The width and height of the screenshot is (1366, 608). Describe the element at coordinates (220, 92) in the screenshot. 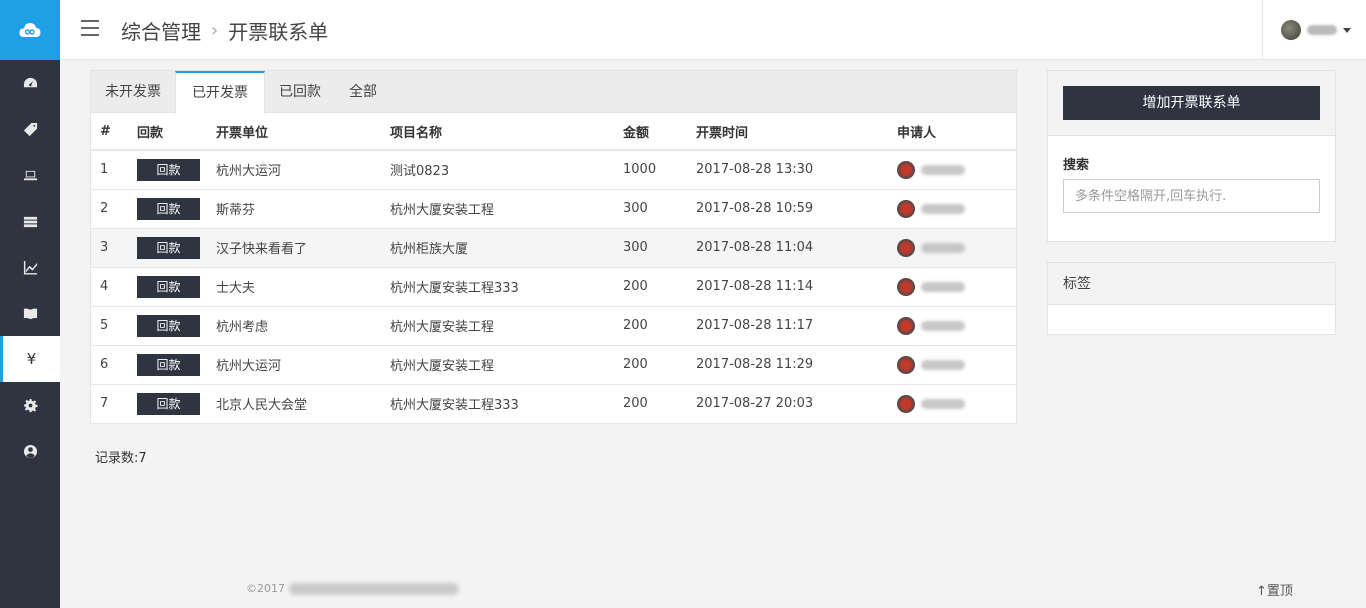

I see `tab-invoiced: 已开发票` at that location.